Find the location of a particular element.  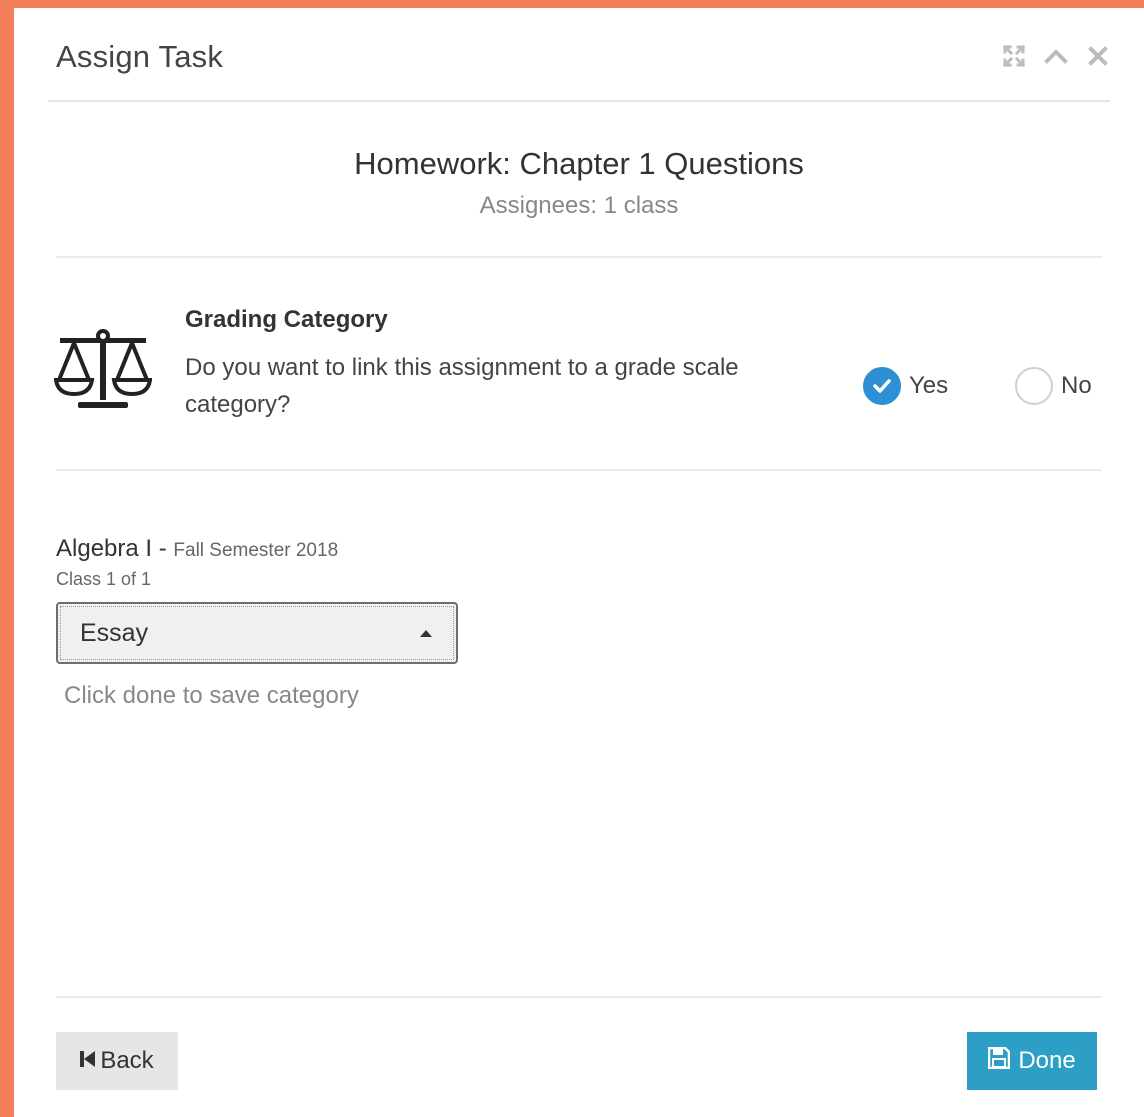

class-name: Algebra I - Fall Semester 2018 is located at coordinates (197, 549).